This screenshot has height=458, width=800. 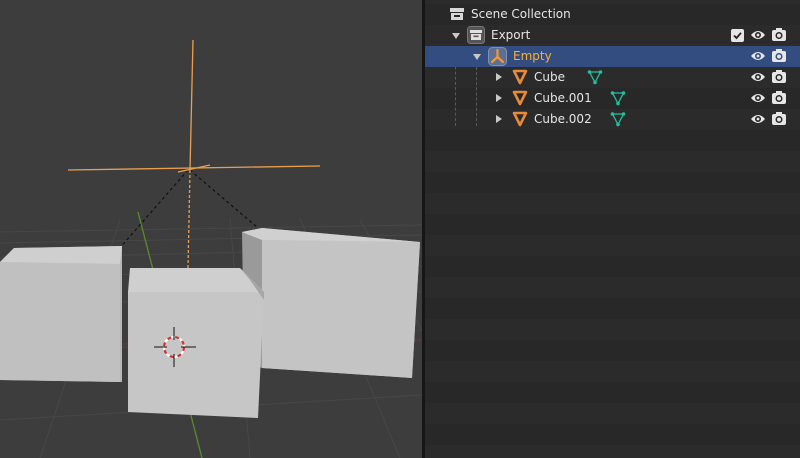 I want to click on outliner-row-export: Export, so click(x=612, y=35).